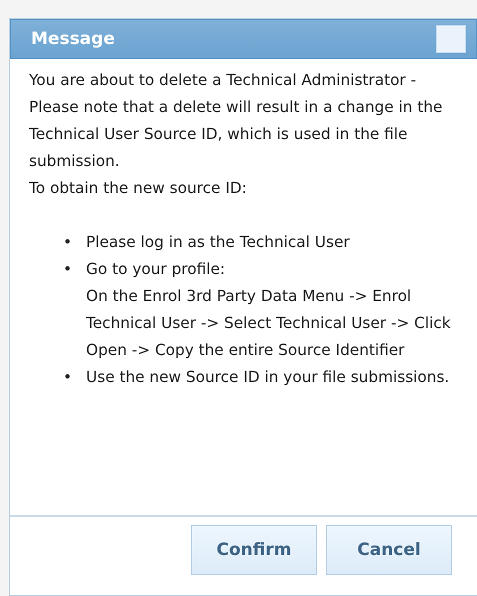 The height and width of the screenshot is (596, 477). I want to click on dialog-button: Cancel, so click(389, 550).